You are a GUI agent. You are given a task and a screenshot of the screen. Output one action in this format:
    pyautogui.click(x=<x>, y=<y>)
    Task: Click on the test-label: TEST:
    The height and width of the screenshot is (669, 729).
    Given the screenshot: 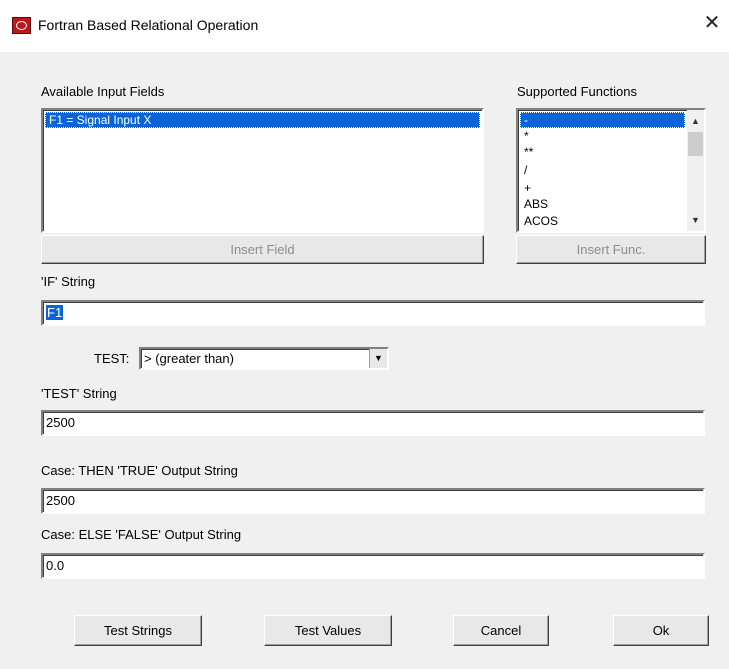 What is the action you would take?
    pyautogui.click(x=112, y=358)
    